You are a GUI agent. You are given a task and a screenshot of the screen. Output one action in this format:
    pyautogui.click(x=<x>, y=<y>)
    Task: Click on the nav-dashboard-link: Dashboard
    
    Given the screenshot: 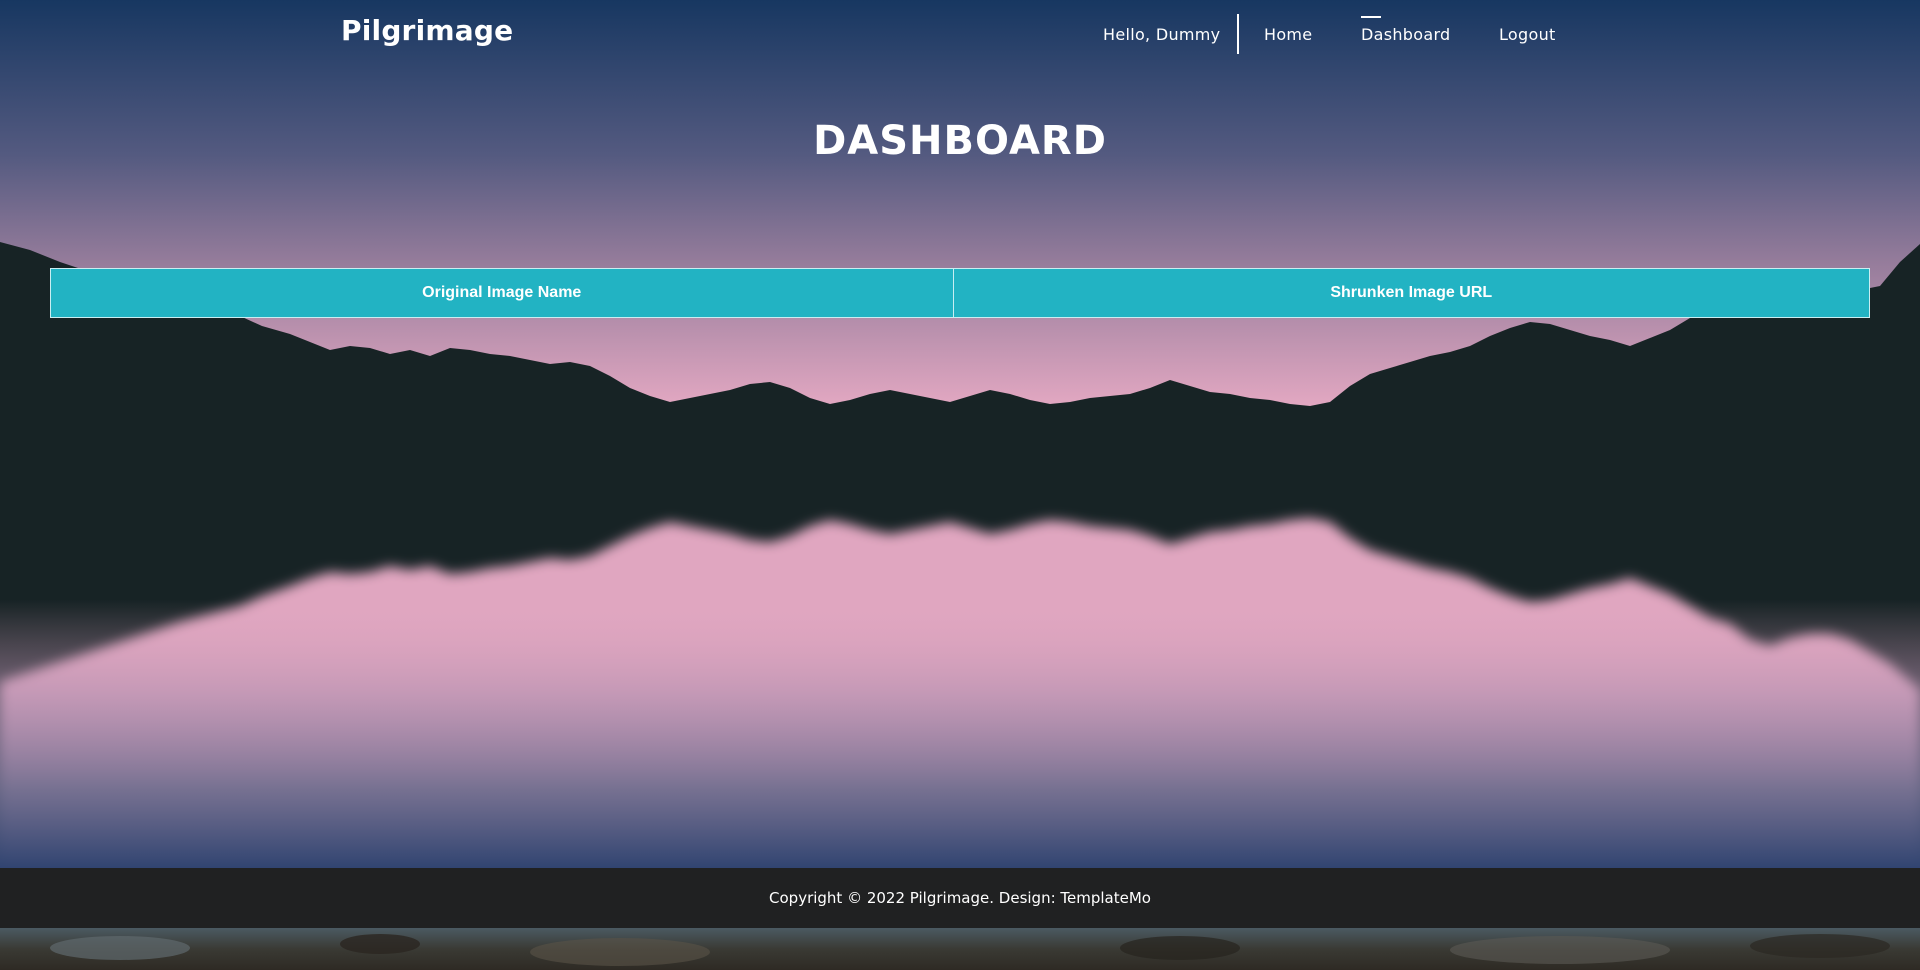 What is the action you would take?
    pyautogui.click(x=1406, y=34)
    